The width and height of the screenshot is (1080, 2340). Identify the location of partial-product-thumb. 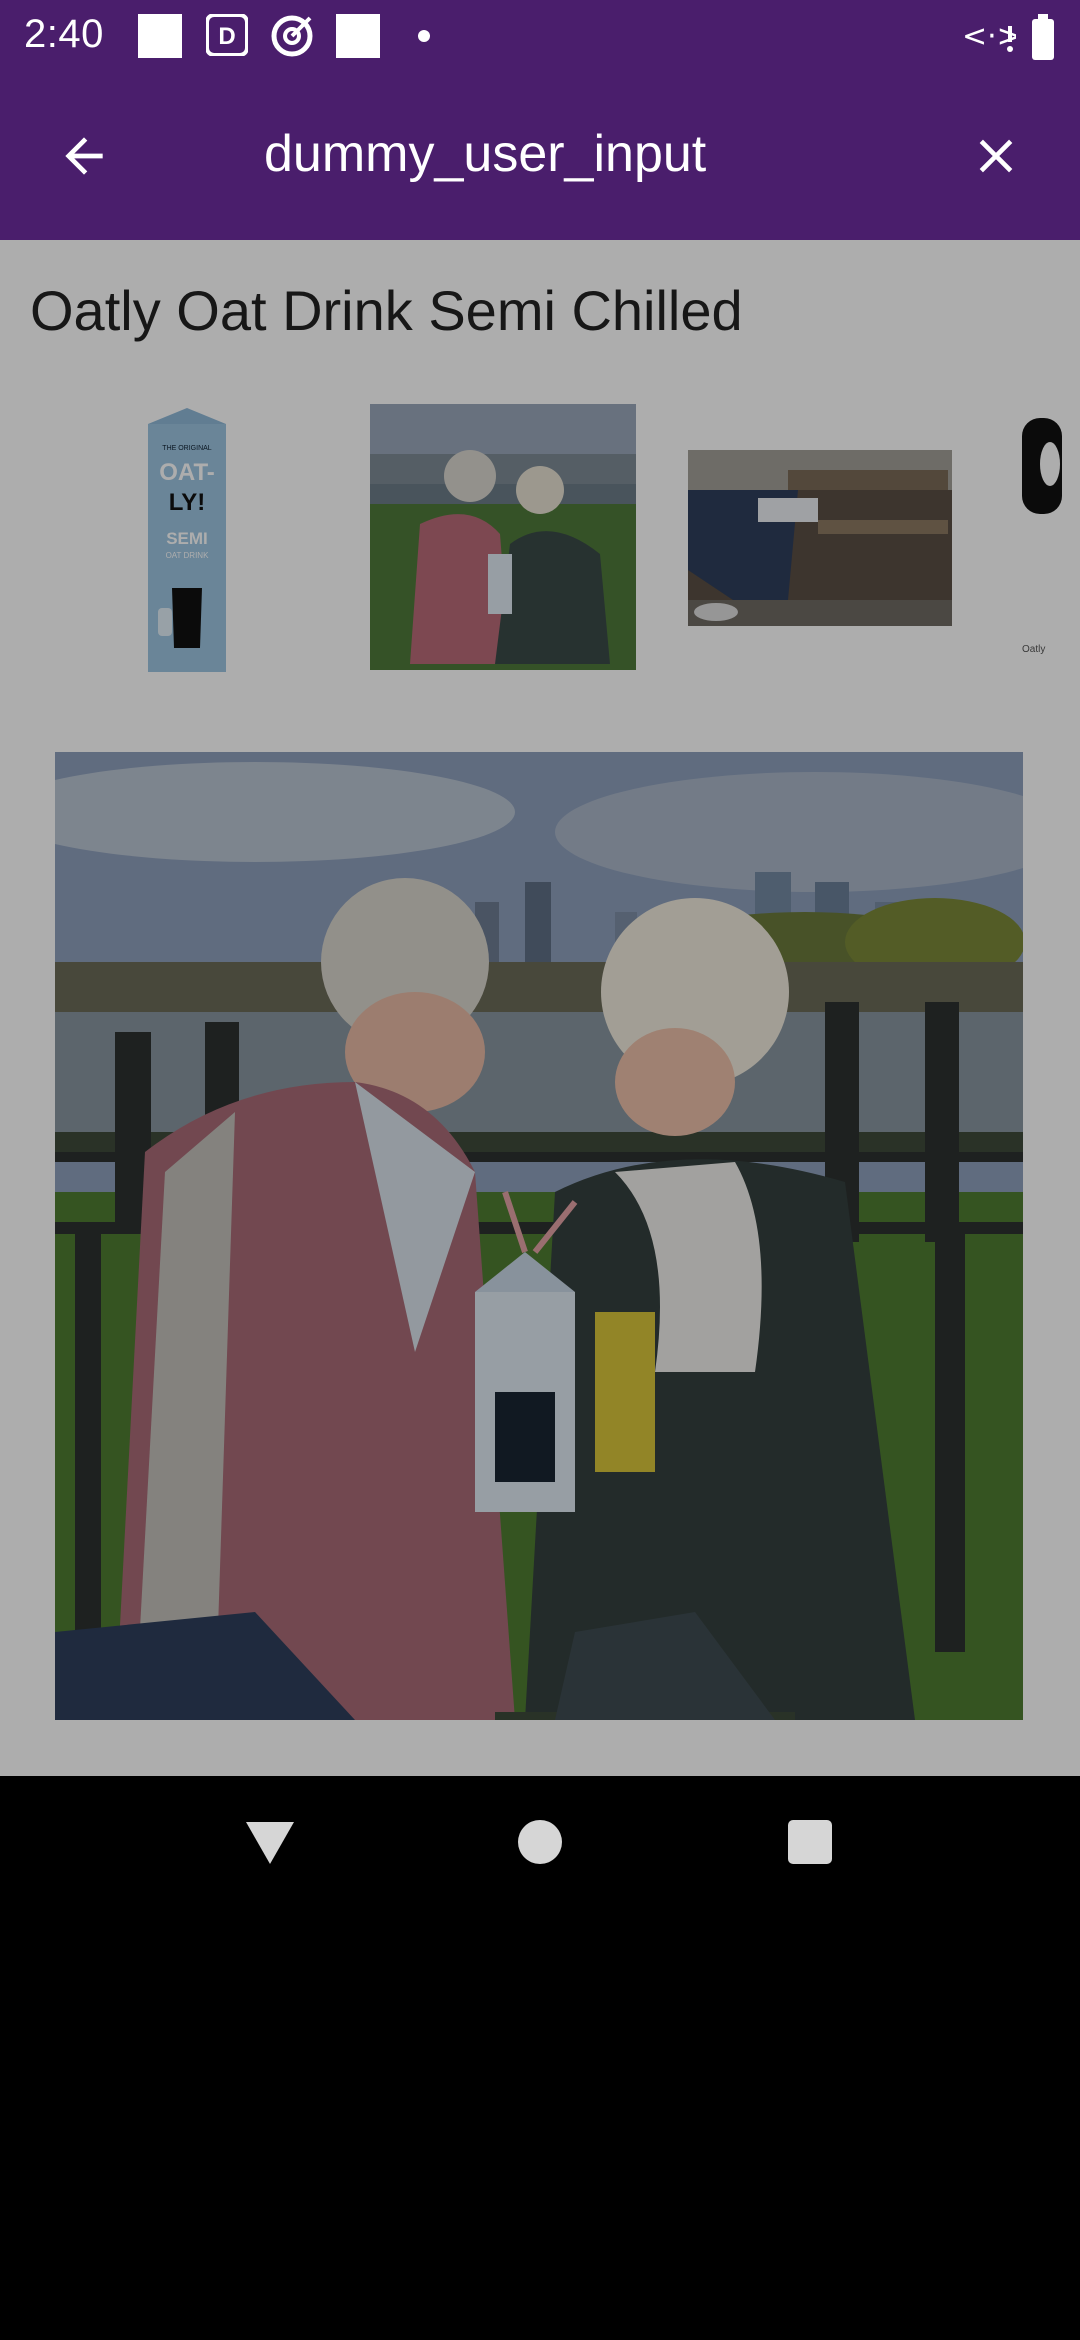
(1042, 466).